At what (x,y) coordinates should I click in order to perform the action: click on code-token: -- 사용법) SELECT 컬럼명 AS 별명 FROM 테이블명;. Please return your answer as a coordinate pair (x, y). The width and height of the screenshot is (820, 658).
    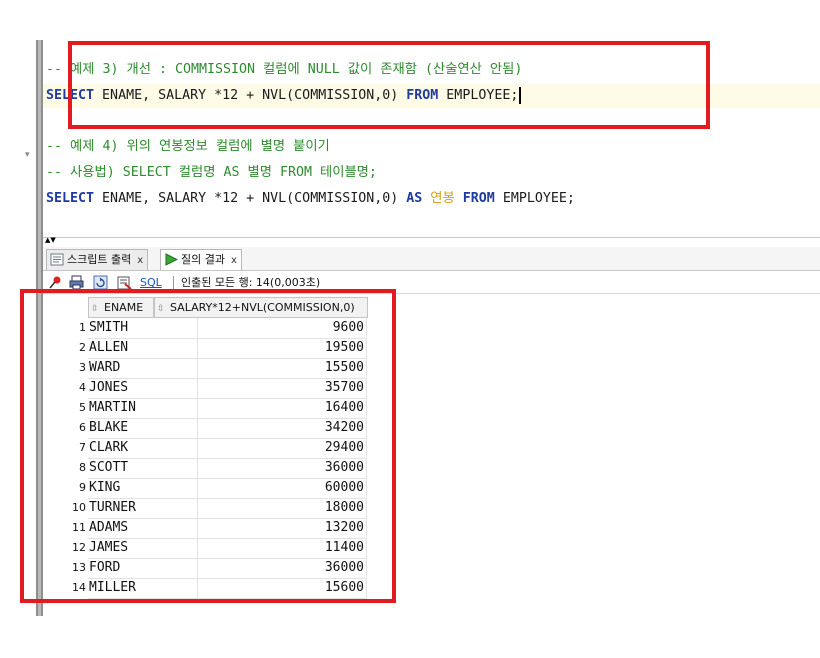
    Looking at the image, I should click on (211, 172).